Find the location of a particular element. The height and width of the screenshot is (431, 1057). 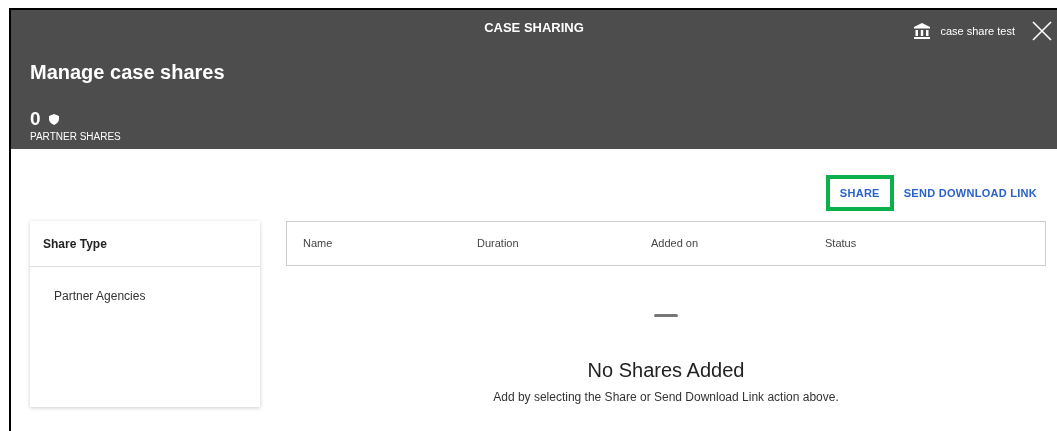

bank-icon is located at coordinates (922, 31).